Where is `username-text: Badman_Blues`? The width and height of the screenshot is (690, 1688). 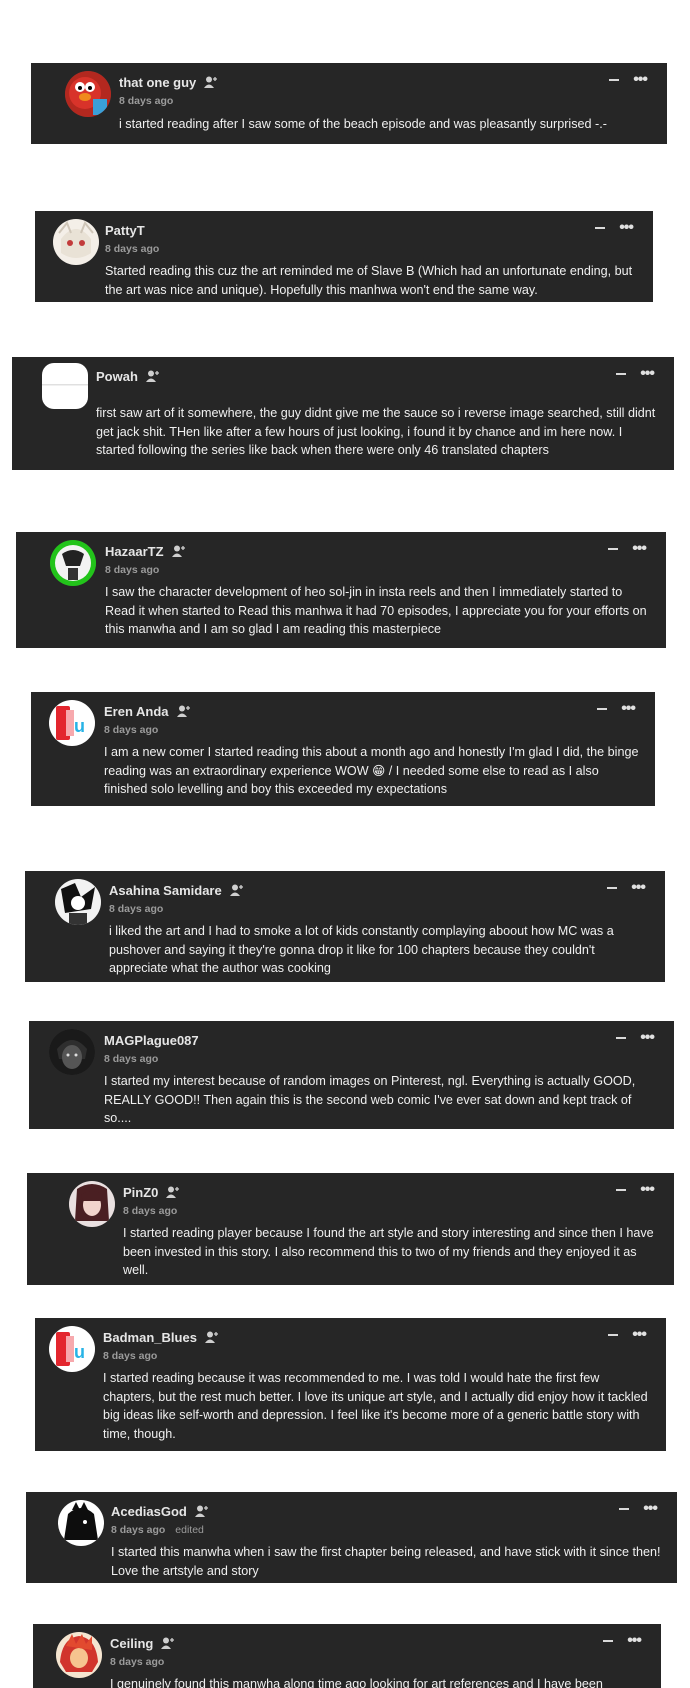 username-text: Badman_Blues is located at coordinates (150, 1337).